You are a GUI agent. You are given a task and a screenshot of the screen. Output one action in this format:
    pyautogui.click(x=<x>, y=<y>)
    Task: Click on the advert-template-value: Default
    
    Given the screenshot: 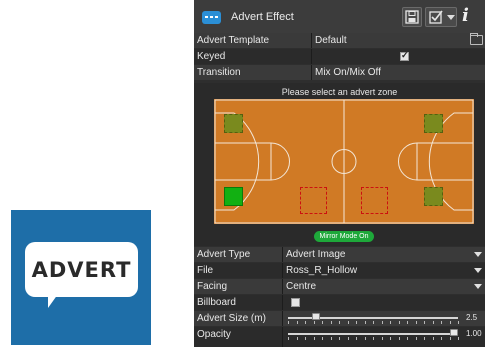 What is the action you would take?
    pyautogui.click(x=331, y=40)
    